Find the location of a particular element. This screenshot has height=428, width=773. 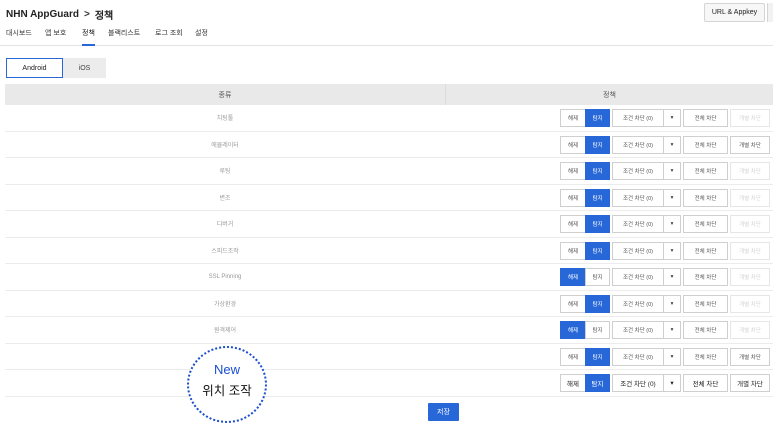

row-type-name: 루팅 is located at coordinates (225, 172).